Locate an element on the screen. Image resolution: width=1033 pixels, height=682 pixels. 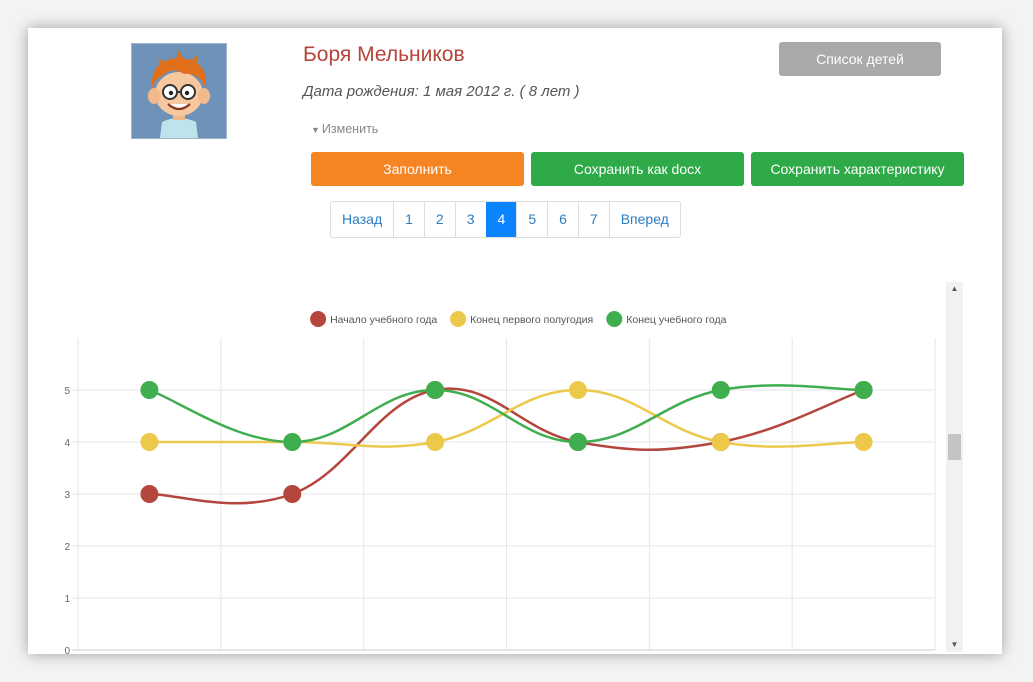
legend-label: Начало учебного года is located at coordinates (383, 320).